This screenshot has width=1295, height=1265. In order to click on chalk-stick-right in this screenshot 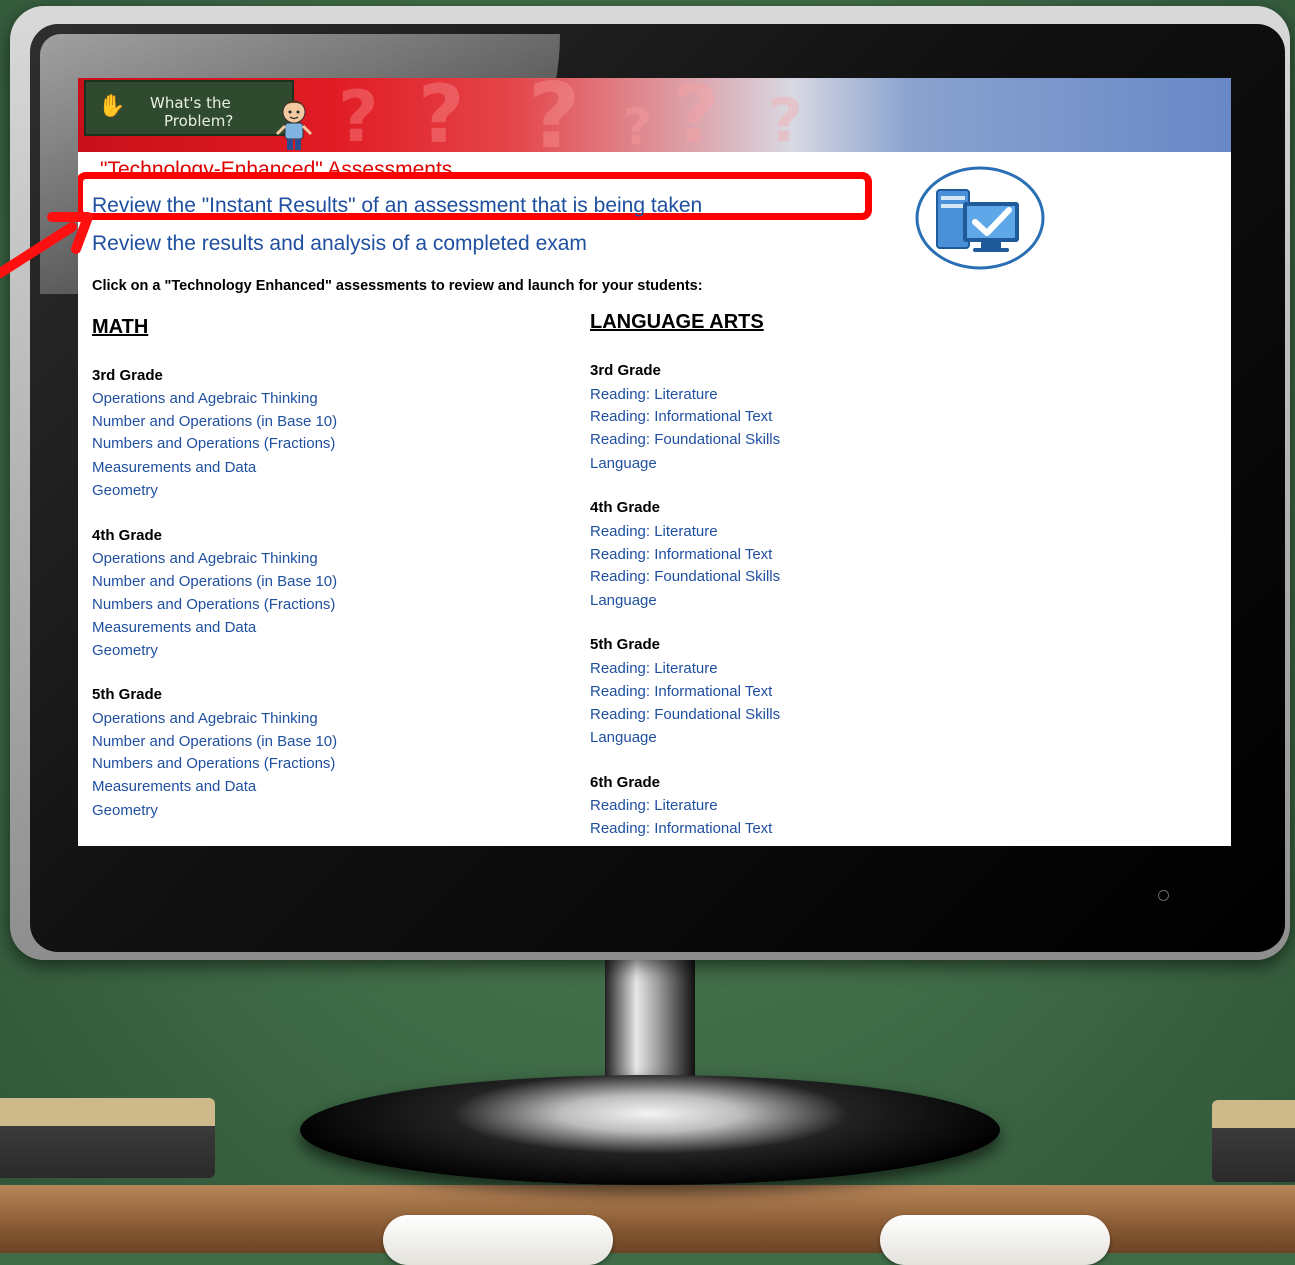, I will do `click(995, 1240)`.